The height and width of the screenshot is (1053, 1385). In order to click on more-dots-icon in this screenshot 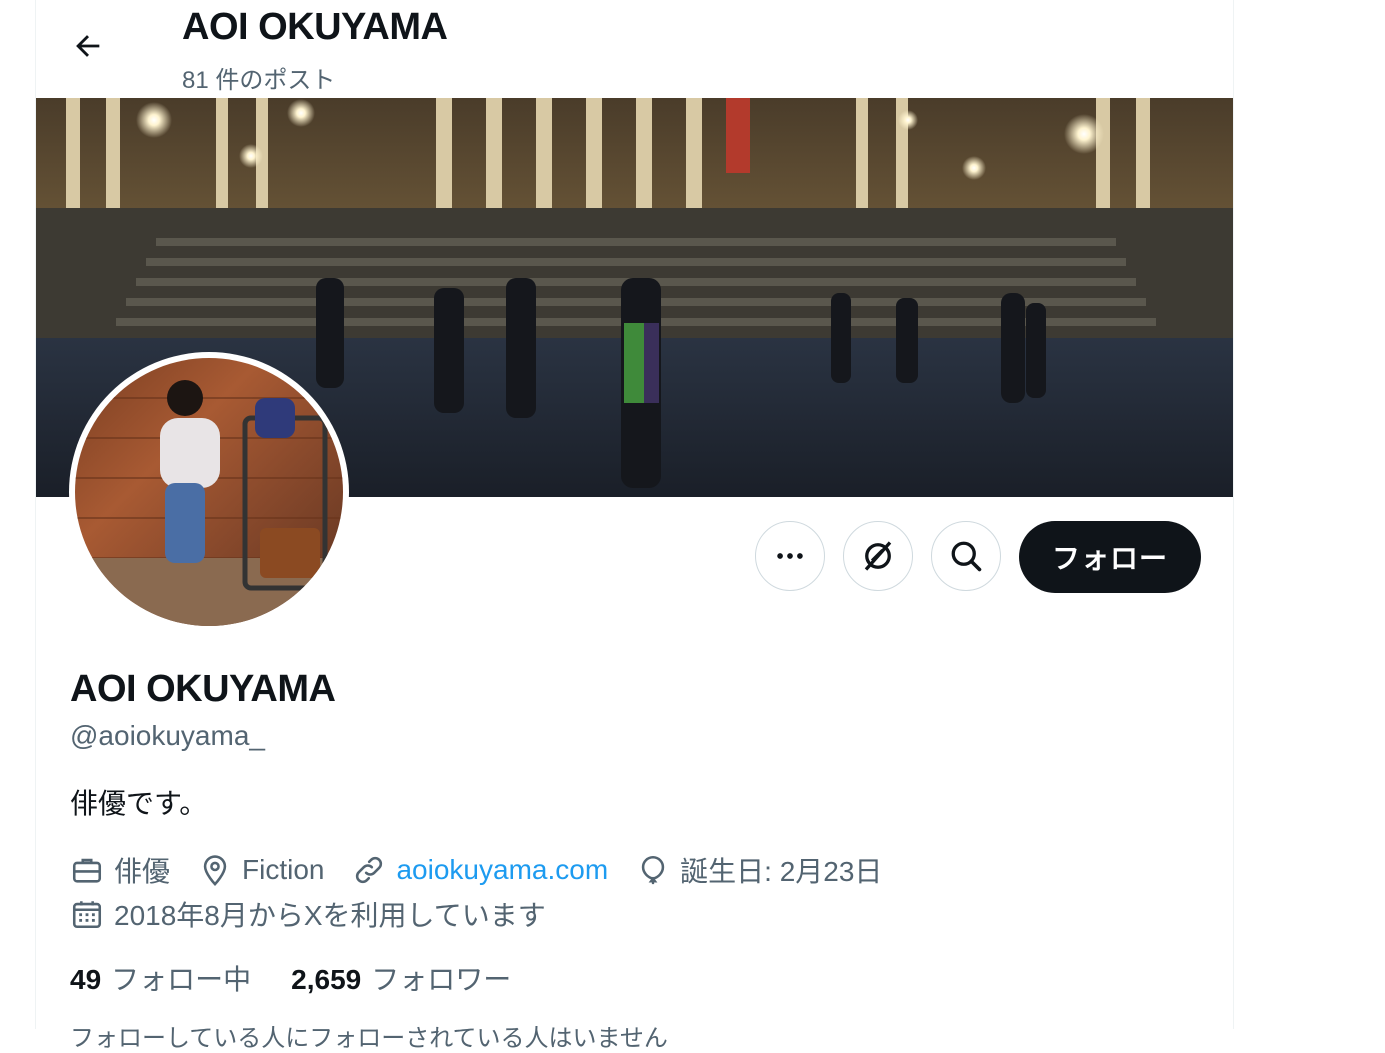, I will do `click(790, 556)`.